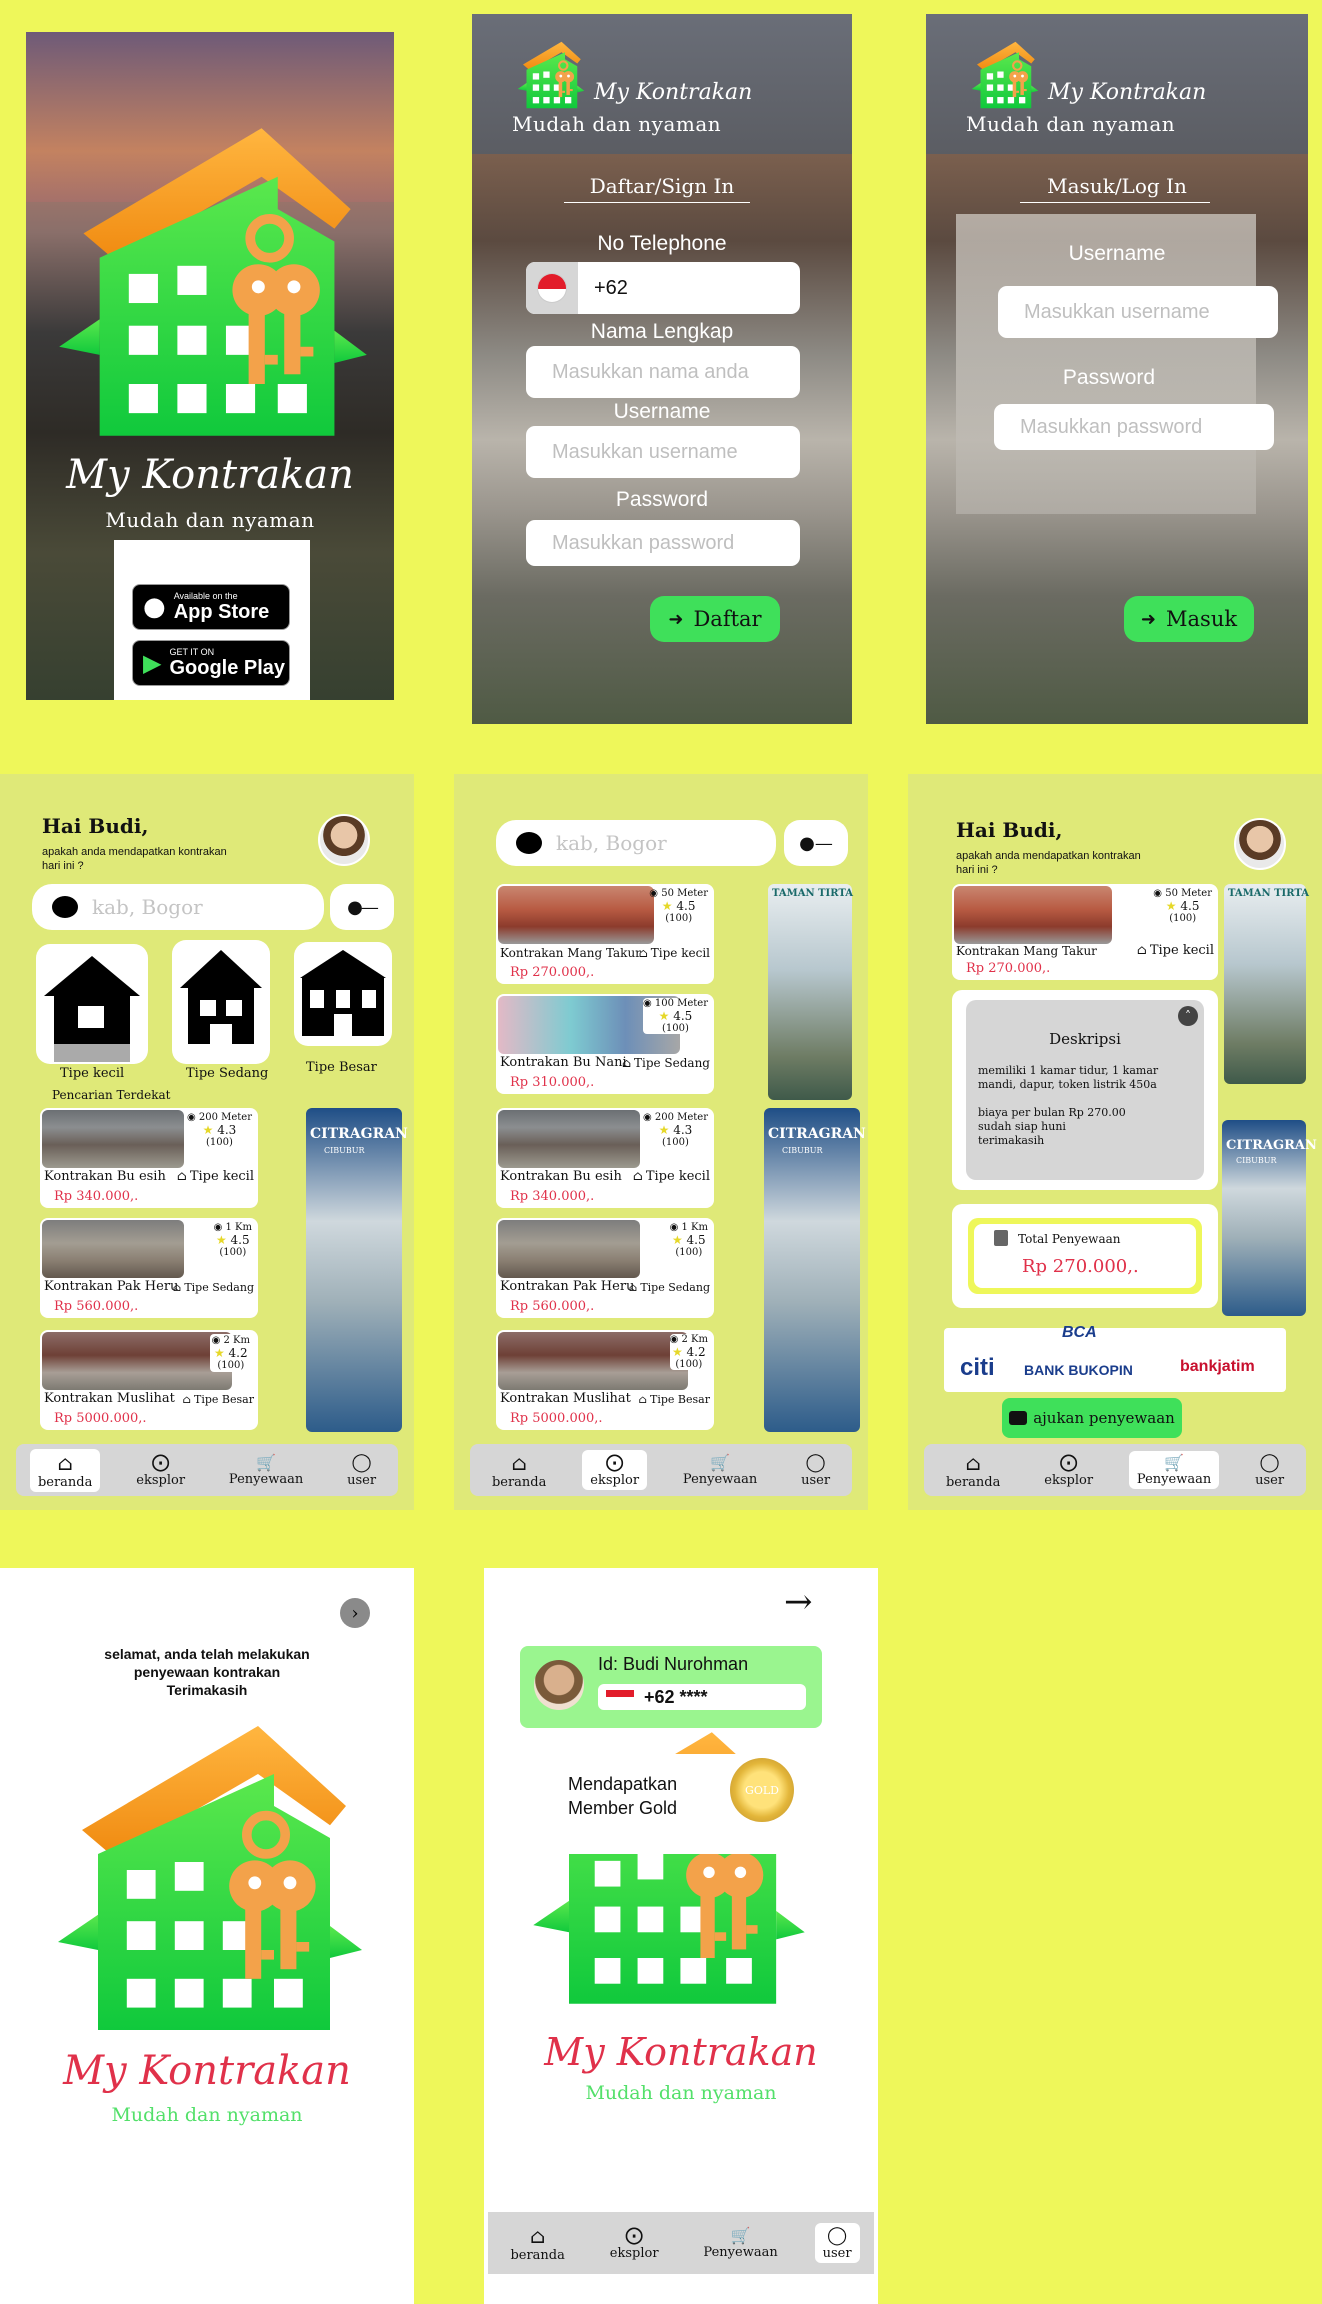  Describe the element at coordinates (211, 663) in the screenshot. I see `googleplay-button: ▶ GET IT ON Google Play` at that location.